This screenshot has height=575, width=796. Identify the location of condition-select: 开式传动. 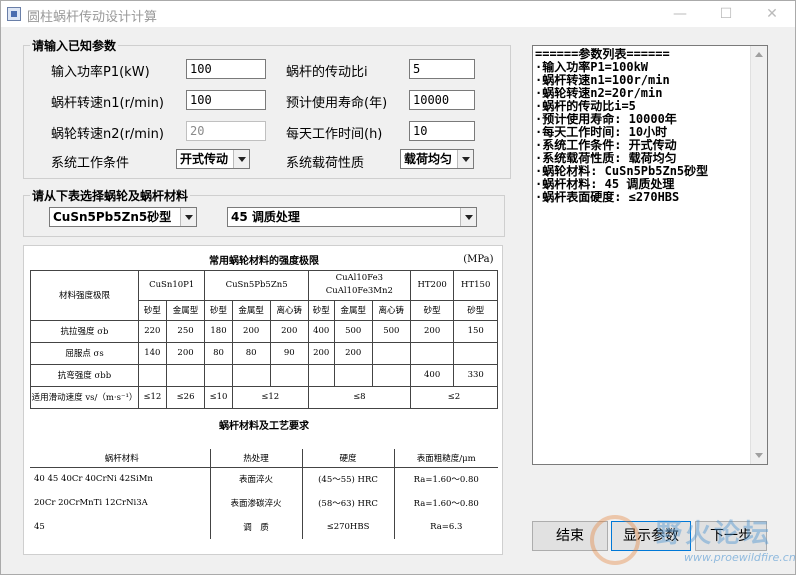
(213, 159).